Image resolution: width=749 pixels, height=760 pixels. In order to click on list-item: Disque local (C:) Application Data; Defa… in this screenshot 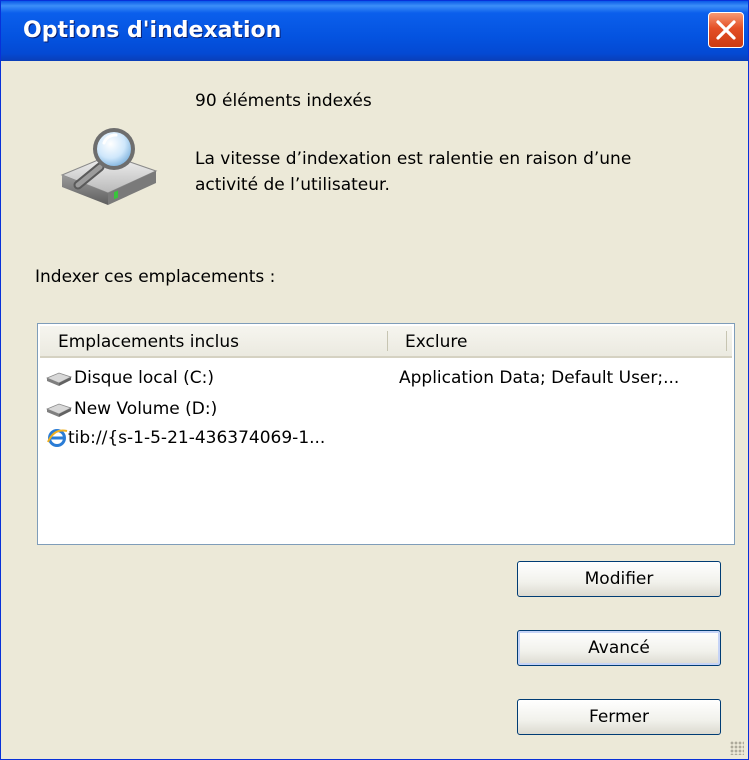, I will do `click(386, 379)`.